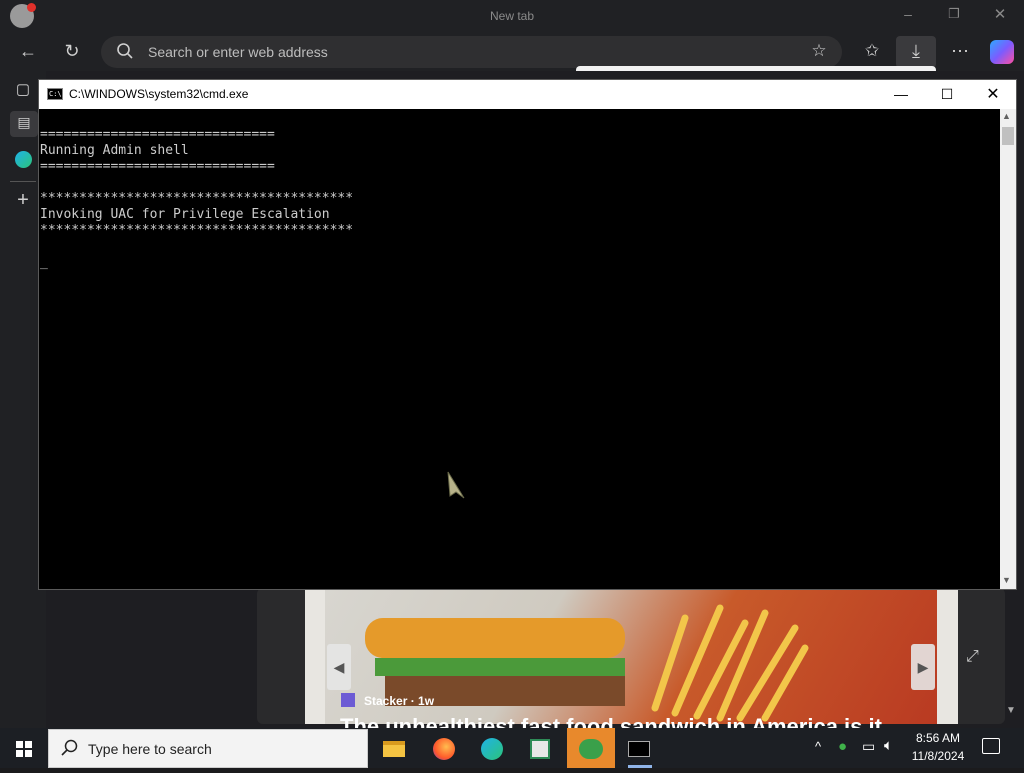 The height and width of the screenshot is (773, 1024). Describe the element at coordinates (901, 94) in the screenshot. I see `cmd-minimize-button: —` at that location.